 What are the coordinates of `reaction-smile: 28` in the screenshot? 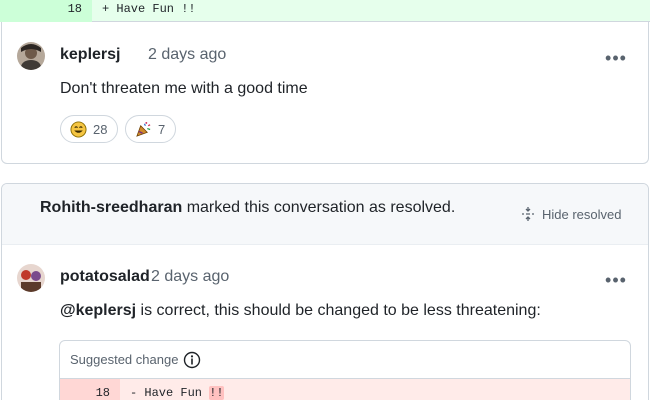 It's located at (89, 129).